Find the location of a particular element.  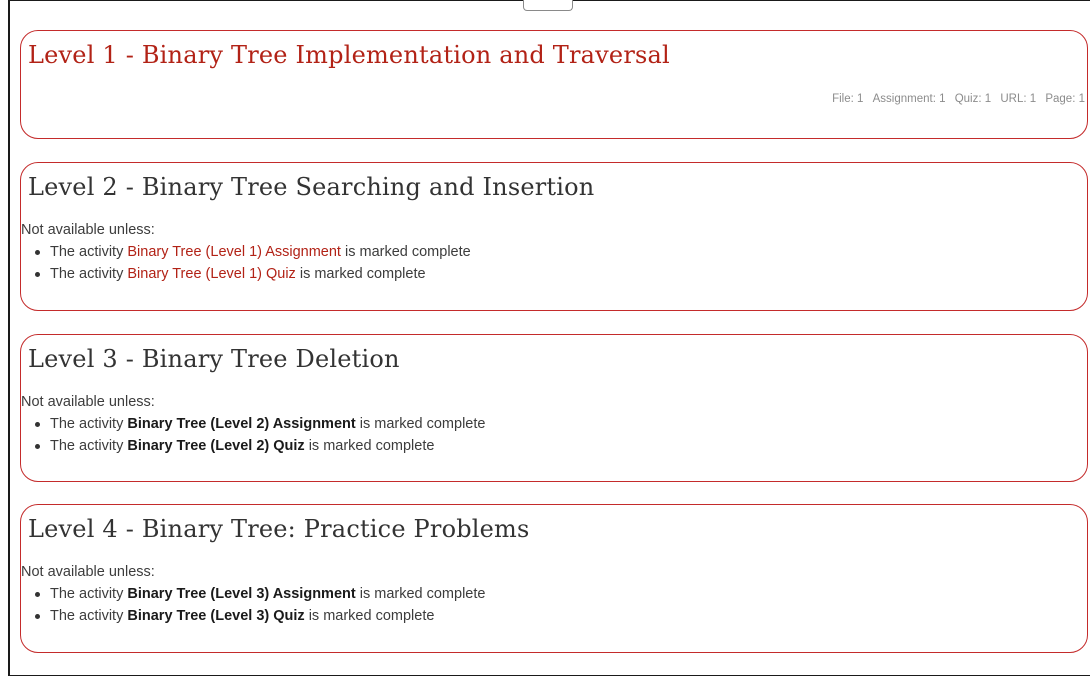

summary-files: File: 1 is located at coordinates (848, 99).